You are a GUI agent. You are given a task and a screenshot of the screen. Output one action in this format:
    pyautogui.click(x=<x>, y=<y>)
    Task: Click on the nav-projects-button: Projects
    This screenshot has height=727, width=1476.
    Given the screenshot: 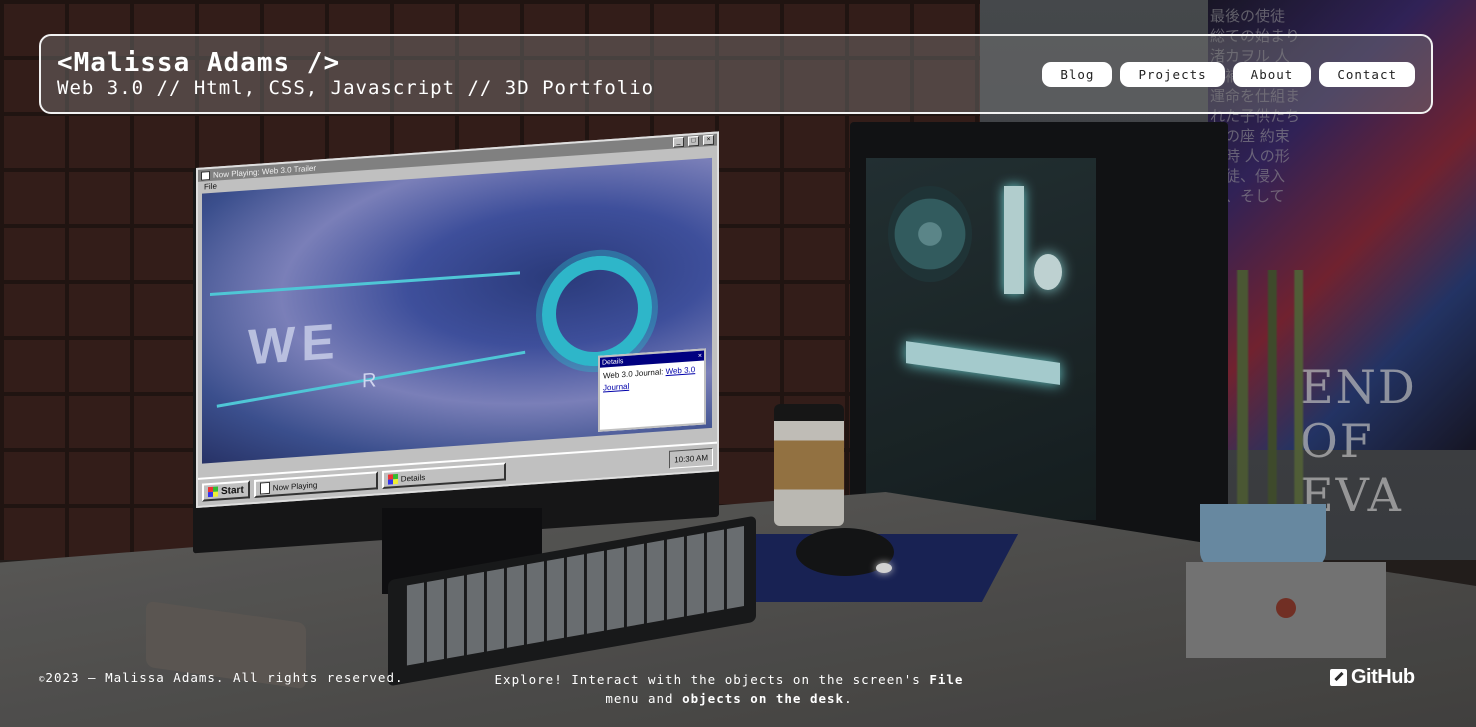 What is the action you would take?
    pyautogui.click(x=1172, y=74)
    